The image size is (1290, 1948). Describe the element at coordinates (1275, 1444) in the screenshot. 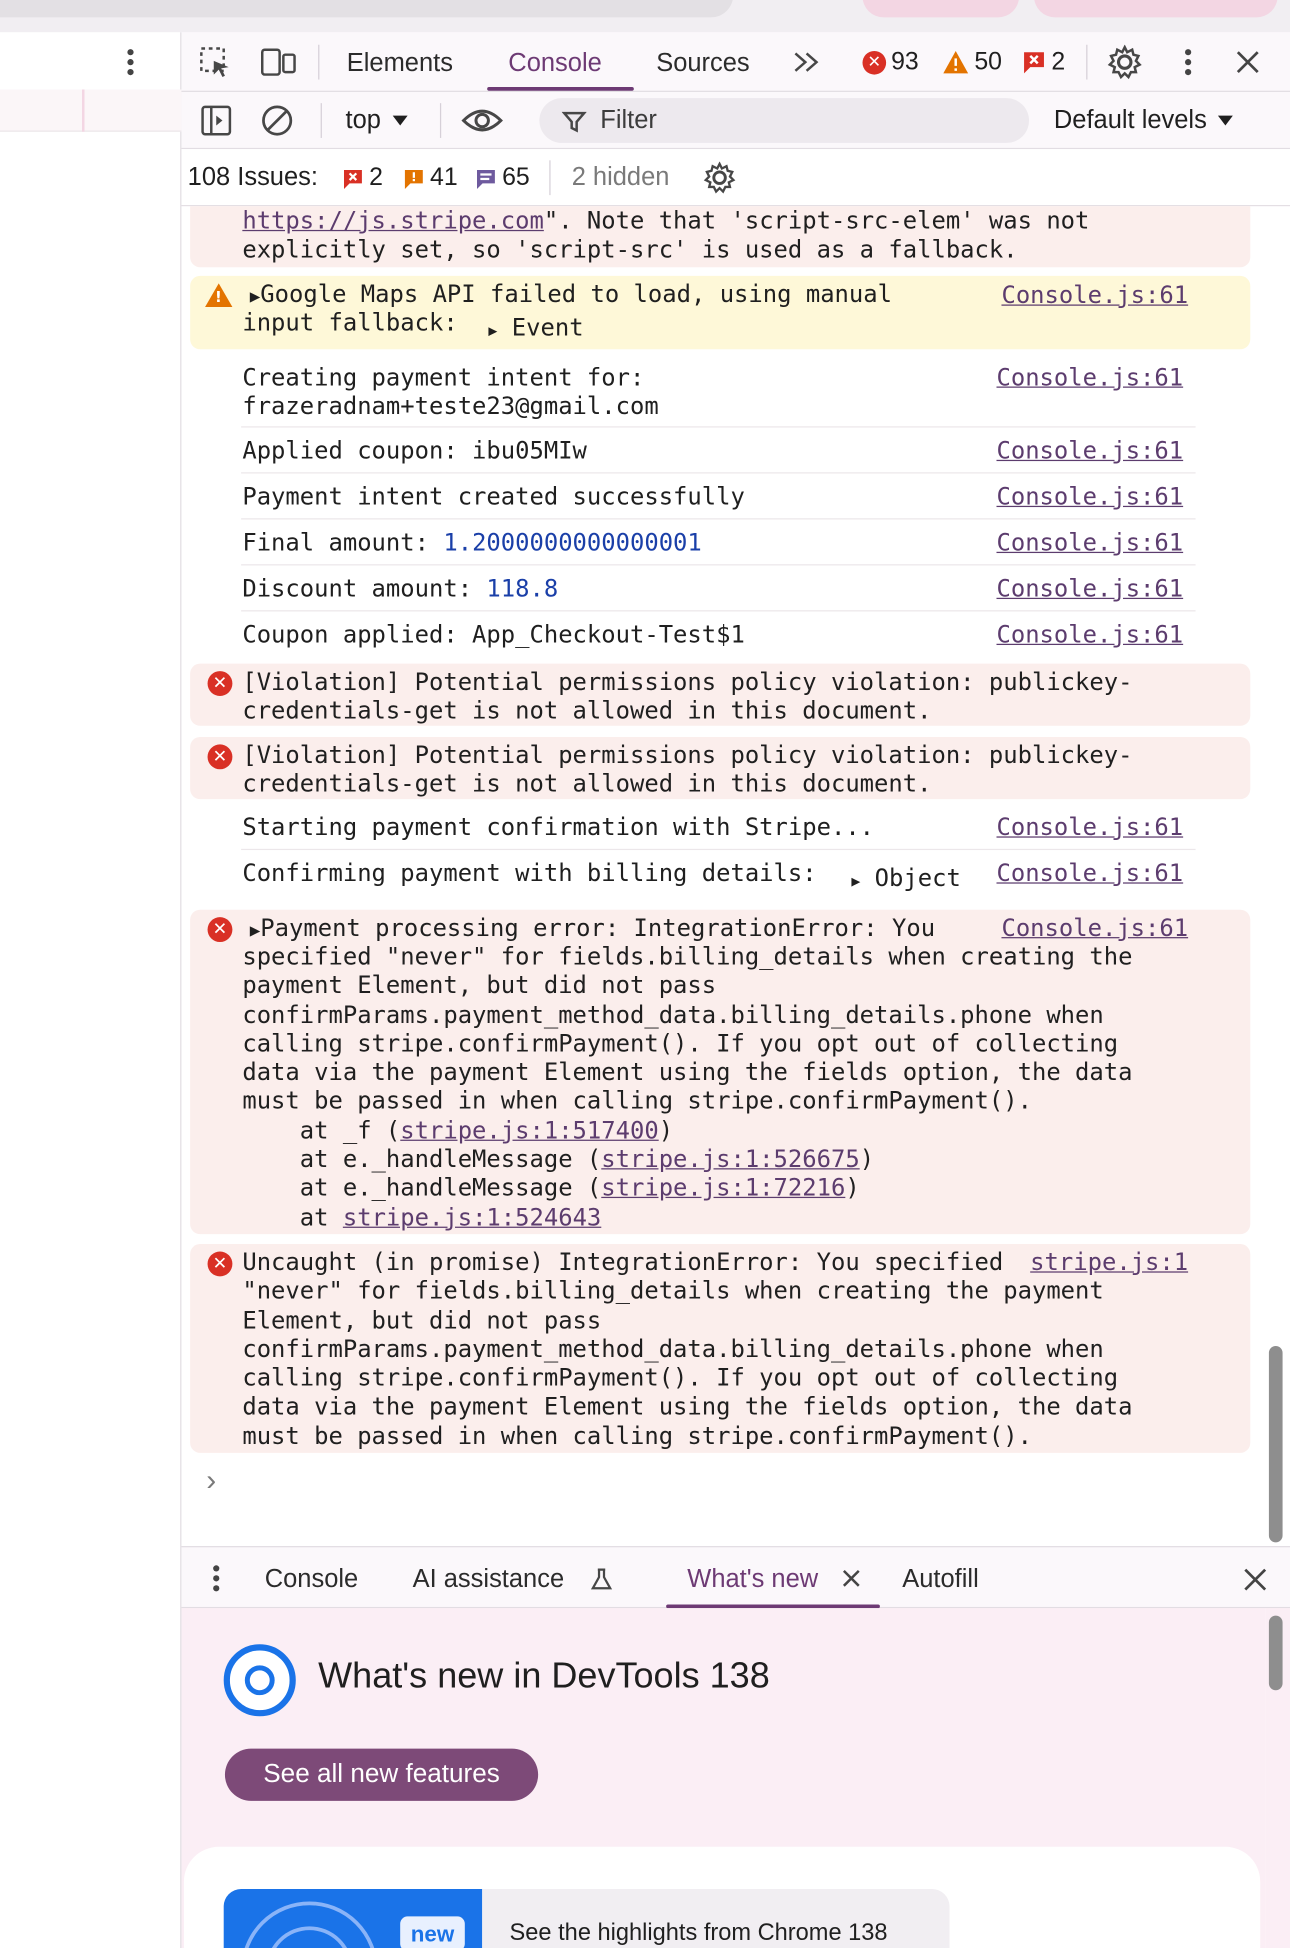

I see `console-scrollbar-thumb` at that location.